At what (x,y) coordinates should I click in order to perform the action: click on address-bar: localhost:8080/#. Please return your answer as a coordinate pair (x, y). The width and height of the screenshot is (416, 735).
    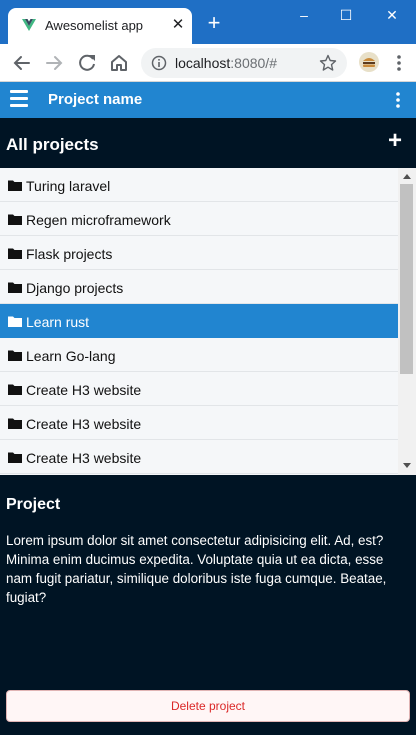
    Looking at the image, I should click on (244, 63).